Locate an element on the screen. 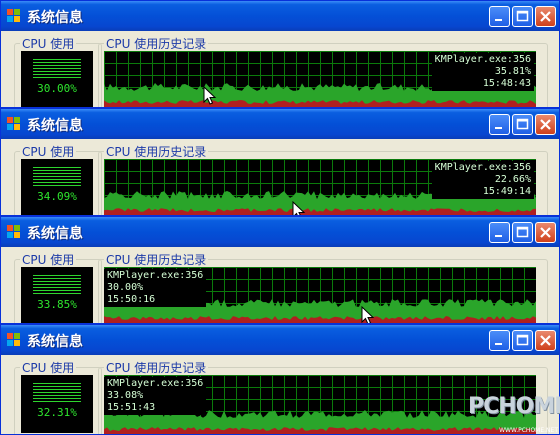 The width and height of the screenshot is (560, 435). process-info: KMPlayer.exe:356 35.81% 15:48:43 is located at coordinates (482, 72).